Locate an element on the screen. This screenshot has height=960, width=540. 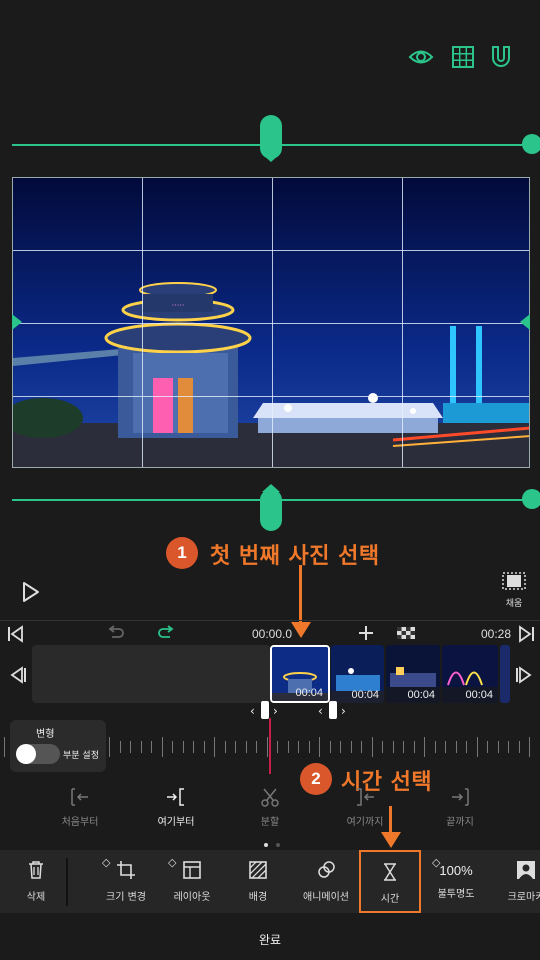
step1-arrow-head is located at coordinates (301, 630).